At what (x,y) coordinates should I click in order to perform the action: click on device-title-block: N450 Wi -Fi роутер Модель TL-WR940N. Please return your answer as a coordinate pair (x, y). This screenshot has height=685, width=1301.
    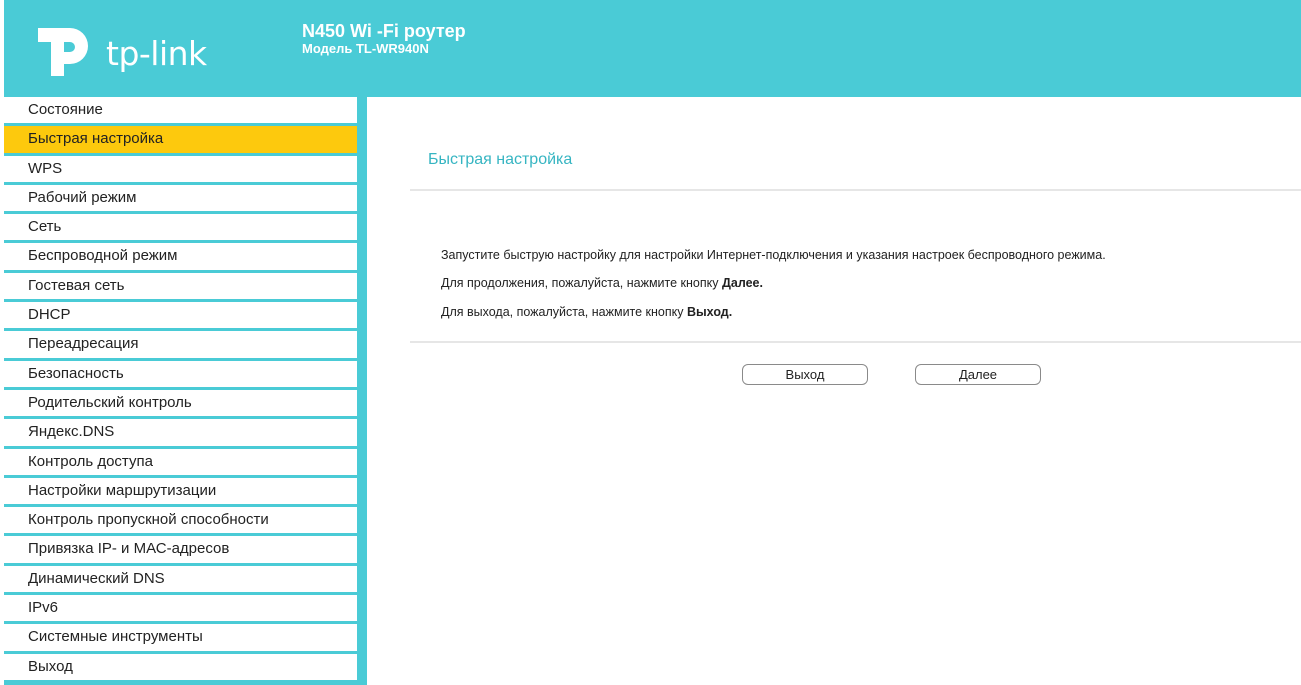
    Looking at the image, I should click on (384, 38).